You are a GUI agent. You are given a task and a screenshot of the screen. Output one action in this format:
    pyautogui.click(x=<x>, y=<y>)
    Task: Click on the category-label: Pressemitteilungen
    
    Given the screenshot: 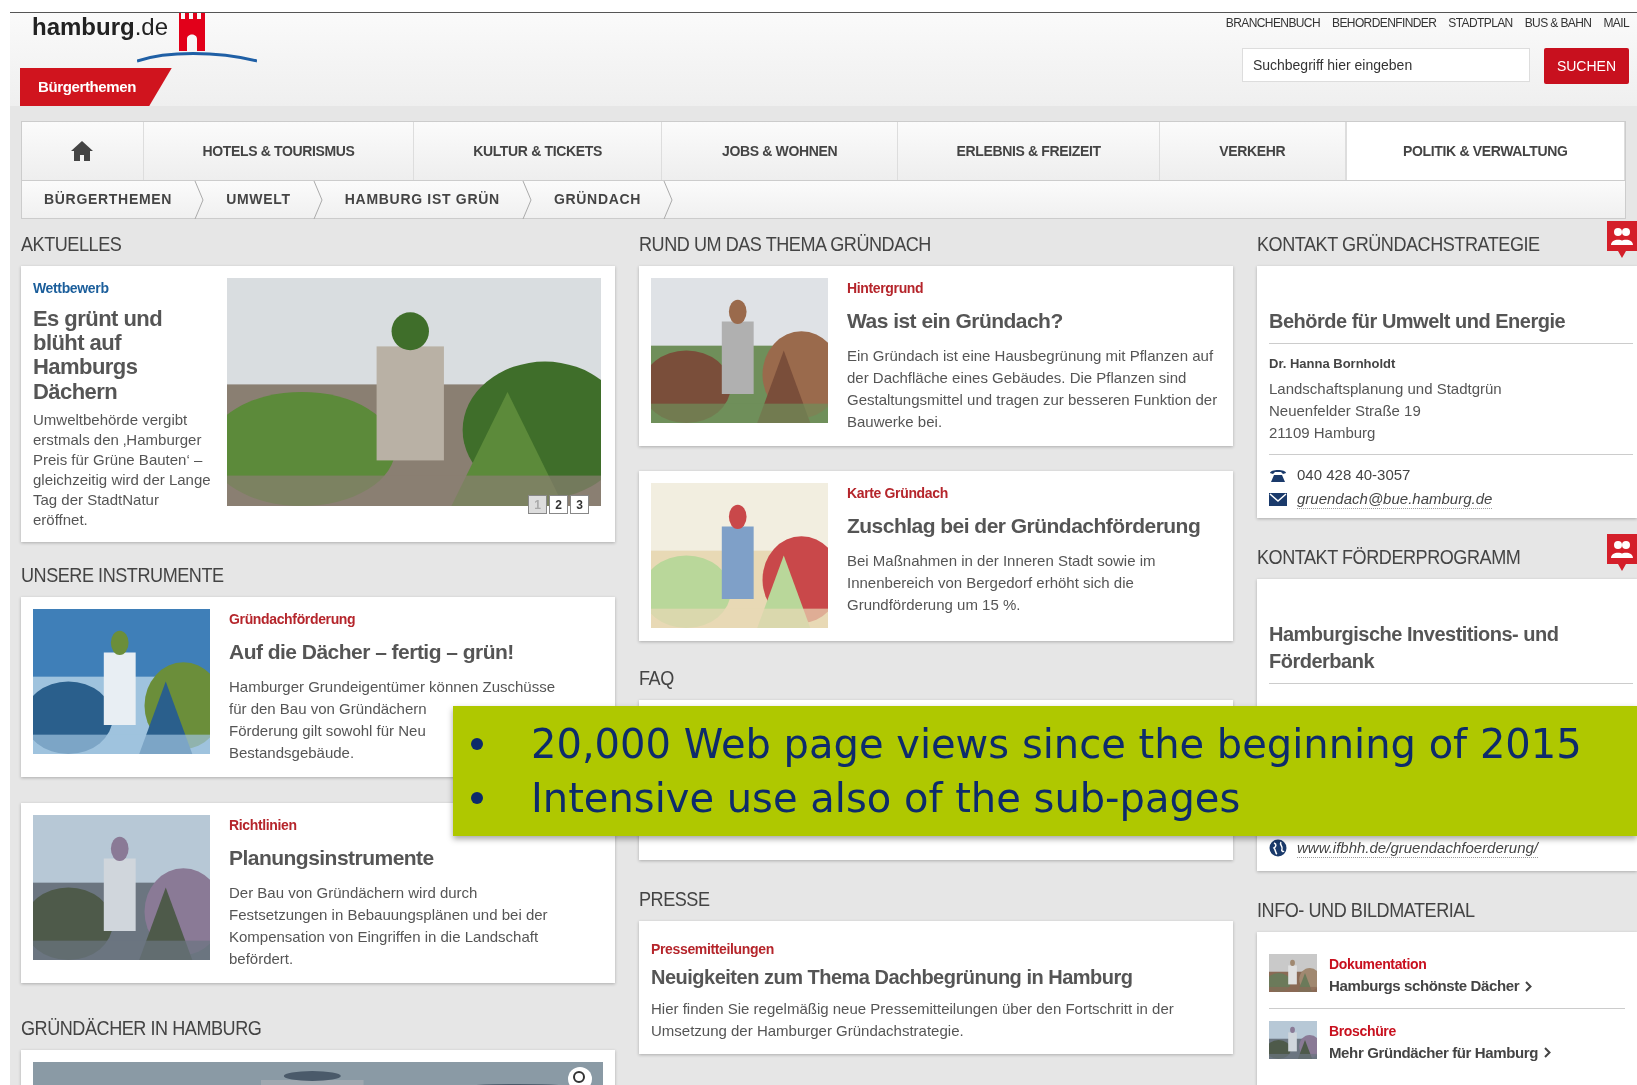 What is the action you would take?
    pyautogui.click(x=713, y=949)
    